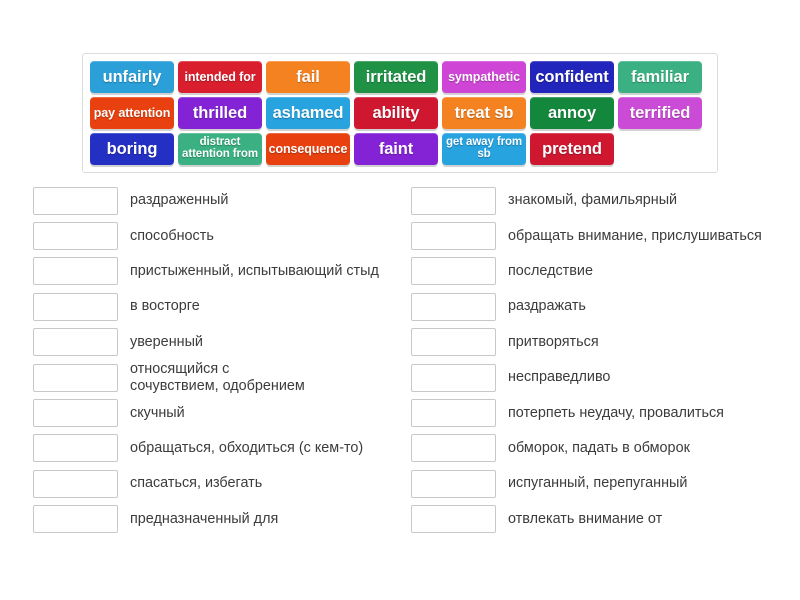 Image resolution: width=800 pixels, height=600 pixels. What do you see at coordinates (572, 77) in the screenshot?
I see `word-tile: confident` at bounding box center [572, 77].